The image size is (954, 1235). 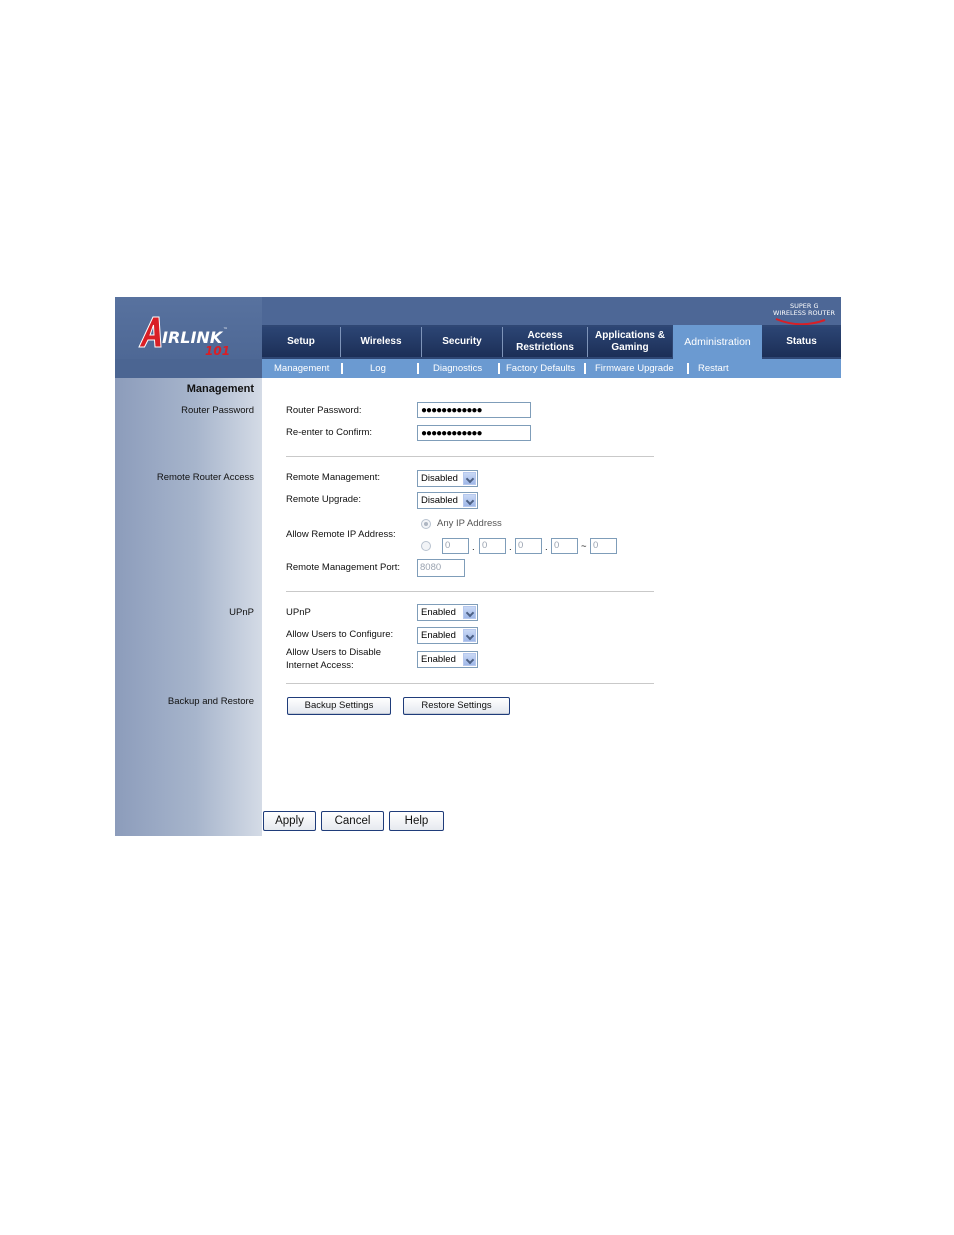 I want to click on backup-settings-button: Backup Settings, so click(x=339, y=706).